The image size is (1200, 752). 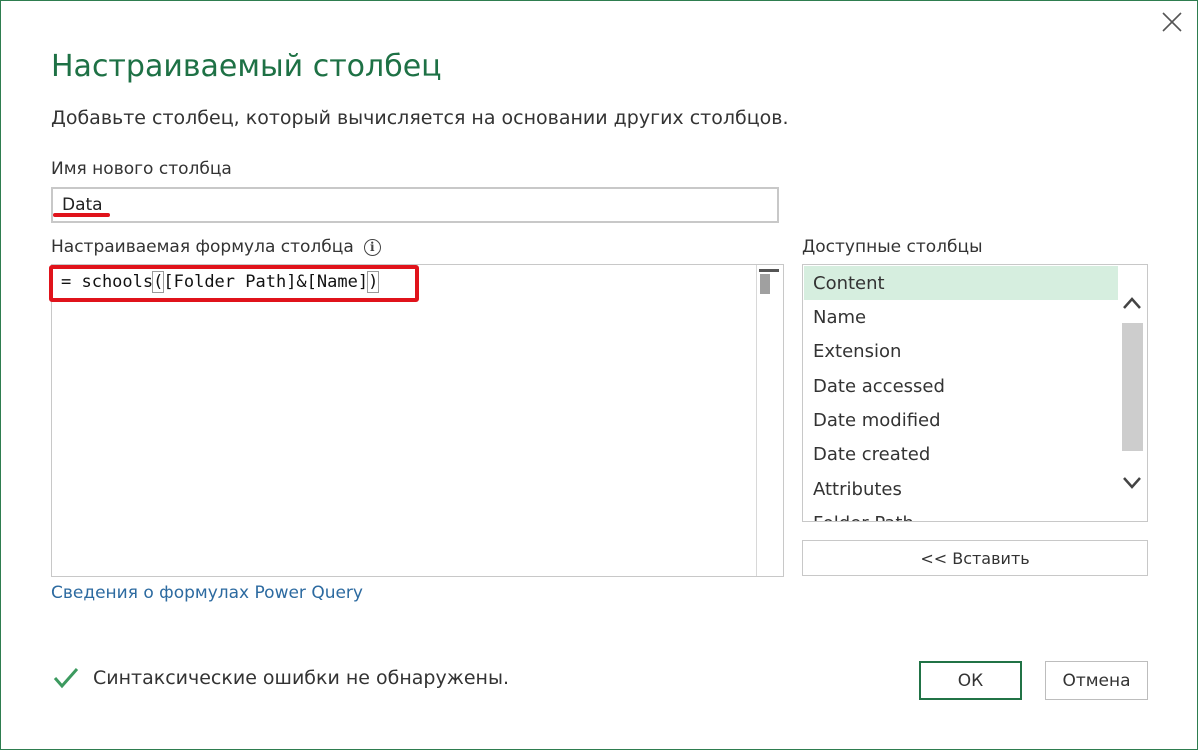 What do you see at coordinates (141, 169) in the screenshot?
I see `column-name-label: Имя нового столбца` at bounding box center [141, 169].